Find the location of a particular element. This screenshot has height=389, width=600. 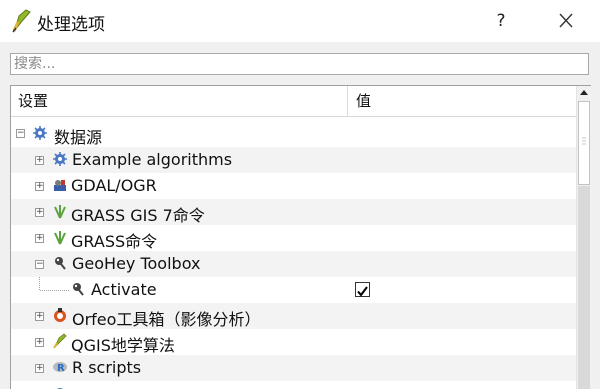

tree-row-qgis-algorithms: + QGIS地学算法 is located at coordinates (293, 342).